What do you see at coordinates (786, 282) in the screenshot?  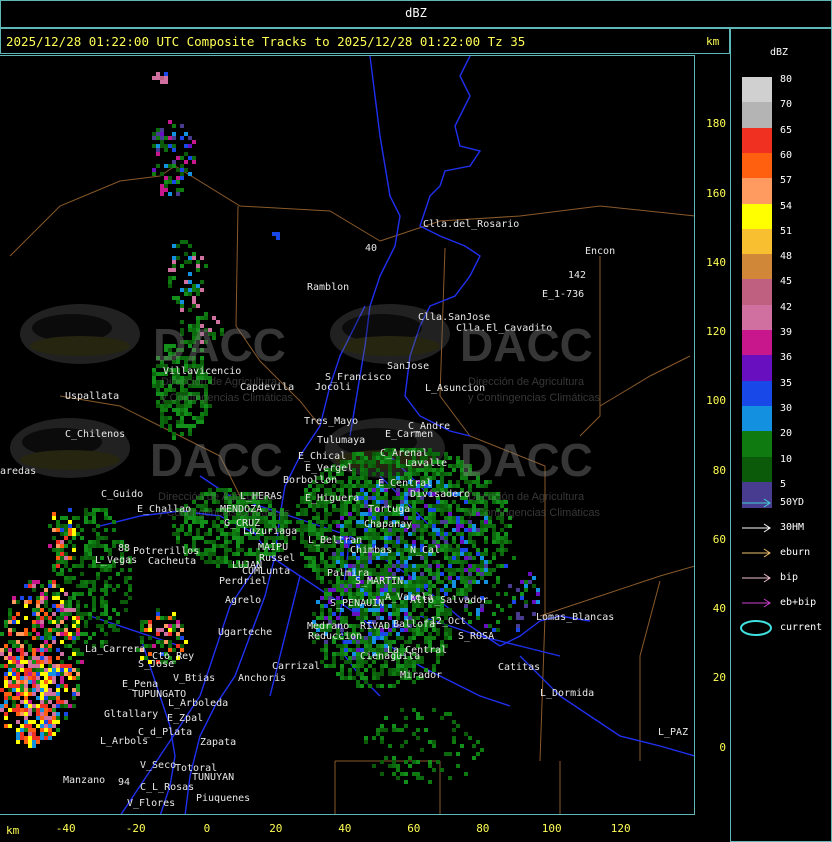 I see `scale-label: 45` at bounding box center [786, 282].